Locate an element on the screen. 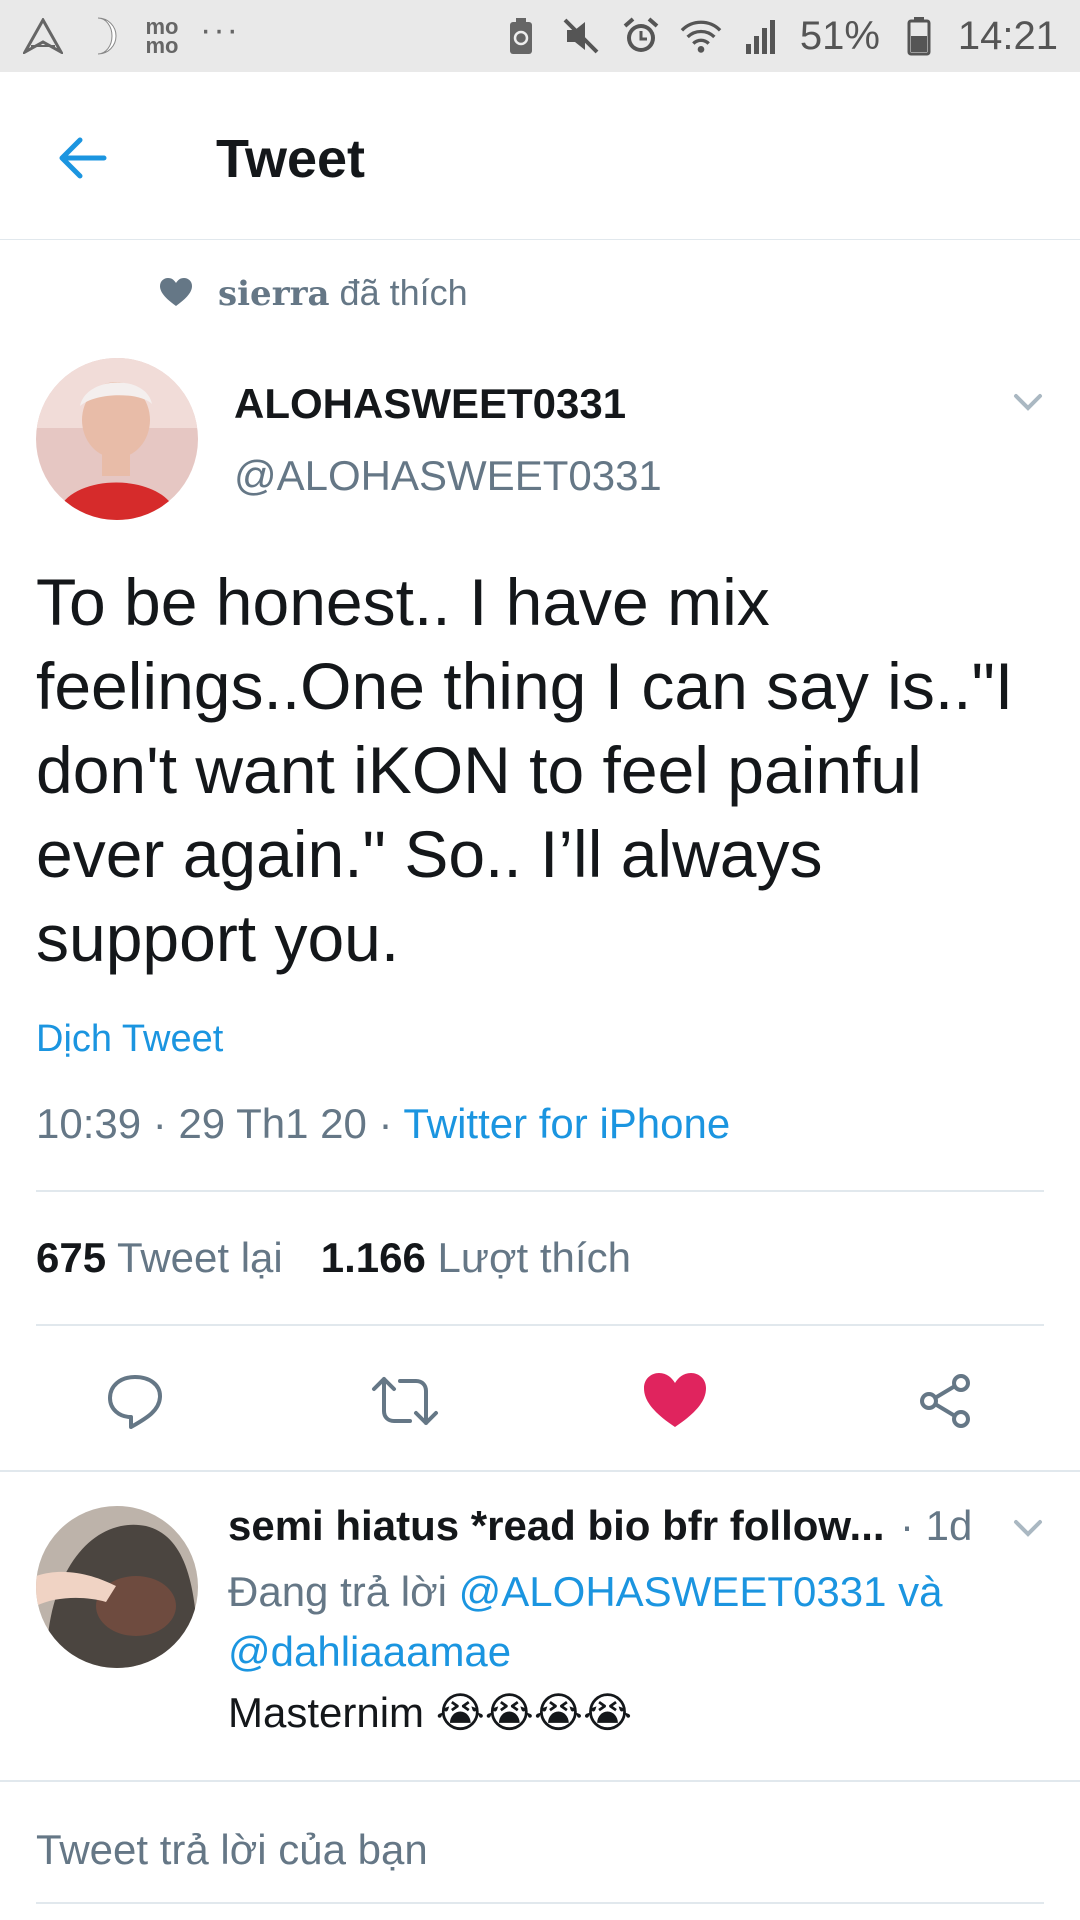 The height and width of the screenshot is (1920, 1080). social-context-label: sierra đã thích is located at coordinates (343, 293).